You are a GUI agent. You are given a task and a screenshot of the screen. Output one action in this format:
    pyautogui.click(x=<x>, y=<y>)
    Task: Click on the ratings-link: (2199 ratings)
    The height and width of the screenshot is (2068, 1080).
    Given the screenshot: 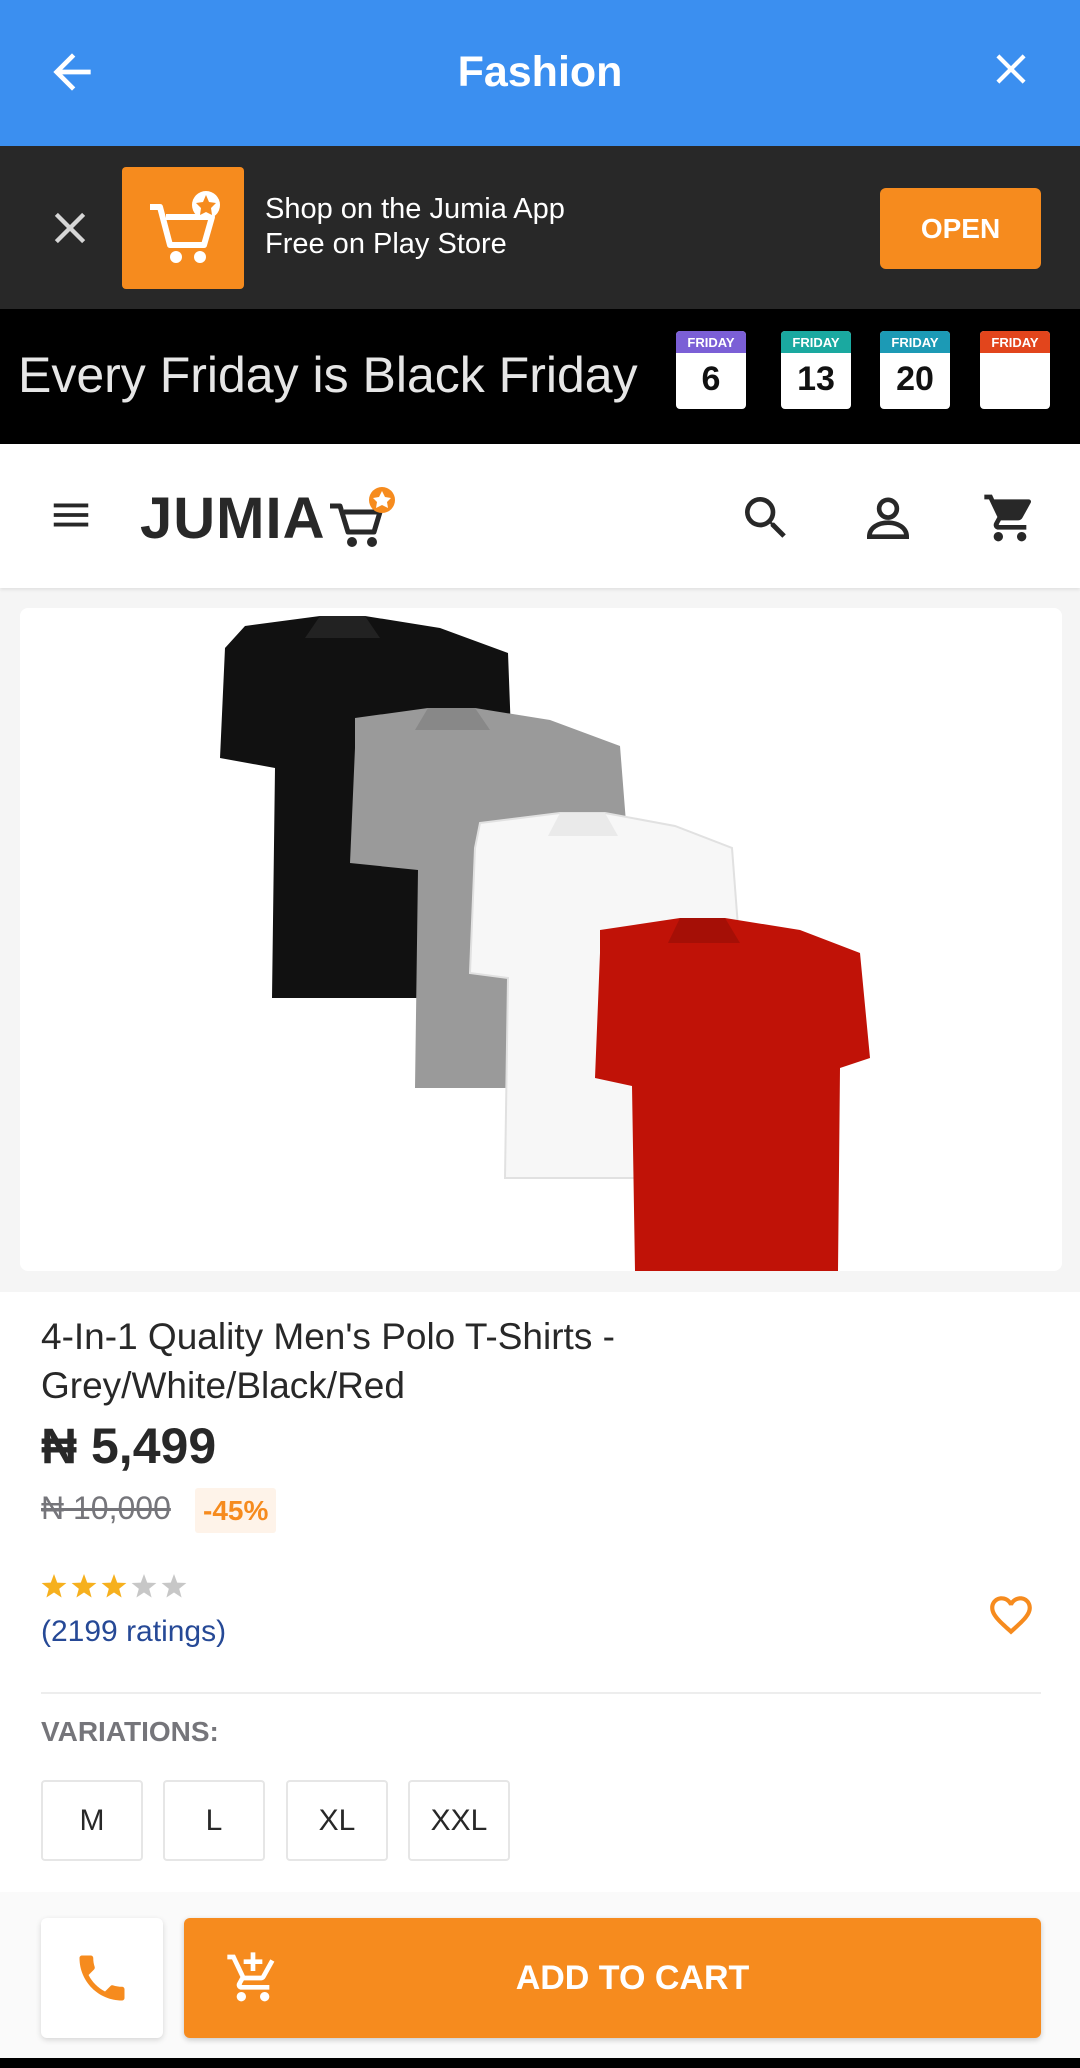 What is the action you would take?
    pyautogui.click(x=133, y=1632)
    